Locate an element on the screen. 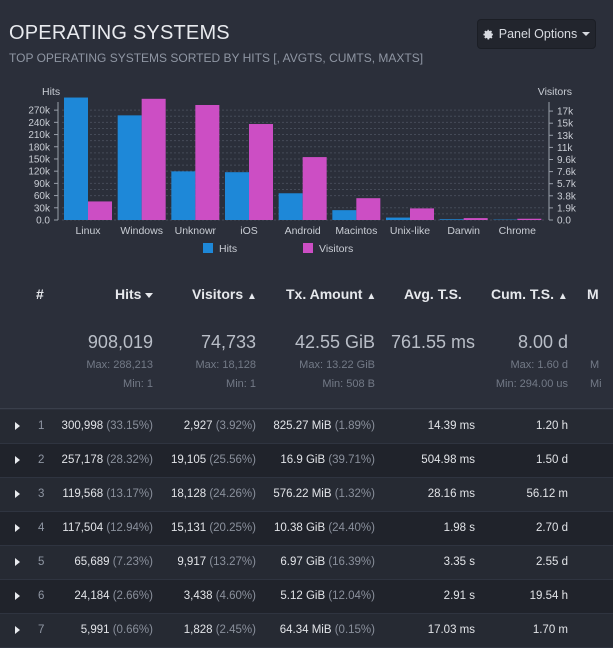 This screenshot has height=648, width=613. tx-total: 42.55 GiB is located at coordinates (335, 342).